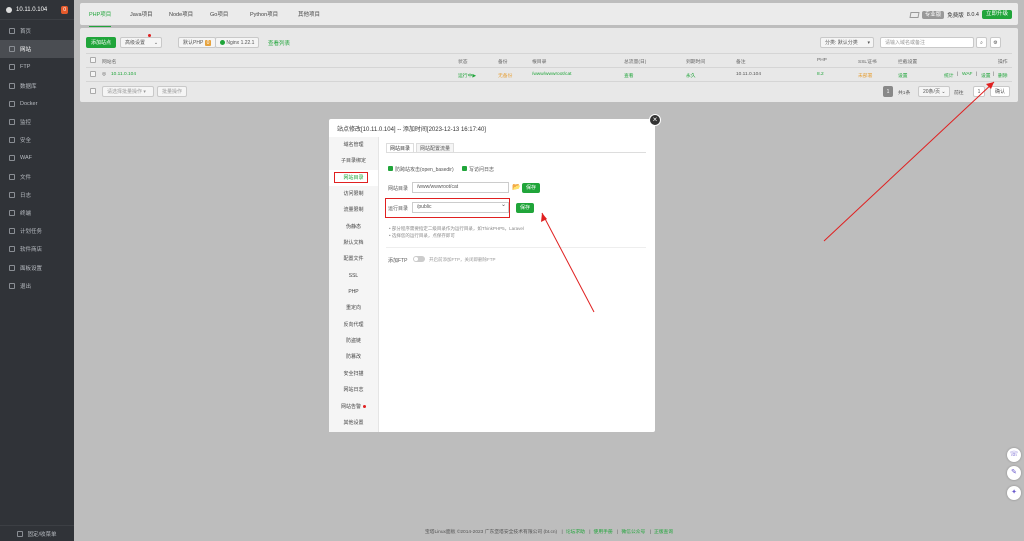  Describe the element at coordinates (633, 532) in the screenshot. I see `wechat-link: 微信公众号` at that location.